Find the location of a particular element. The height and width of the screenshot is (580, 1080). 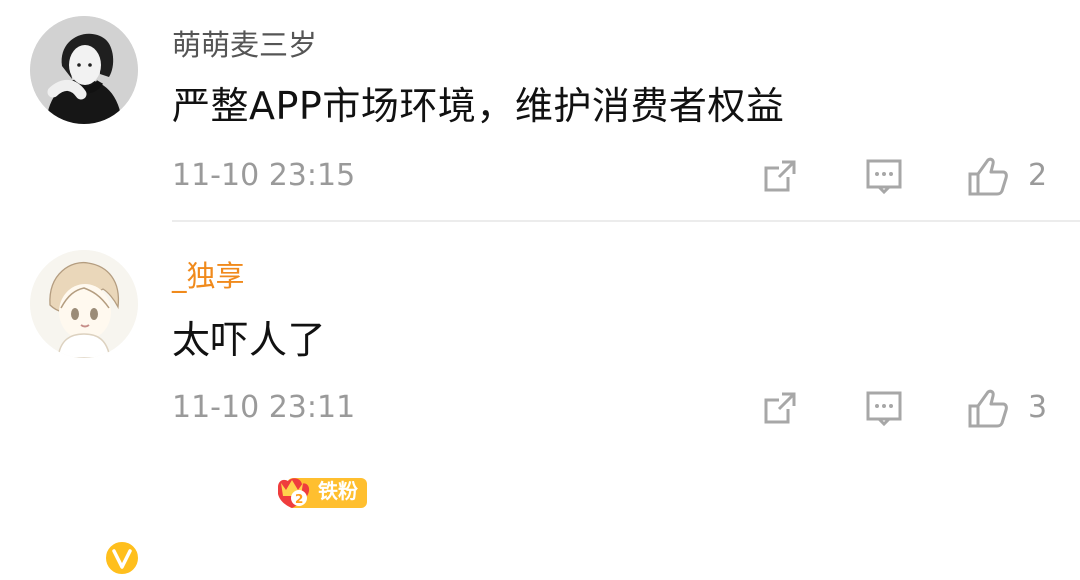

portrait-avatar-icon is located at coordinates (84, 70).